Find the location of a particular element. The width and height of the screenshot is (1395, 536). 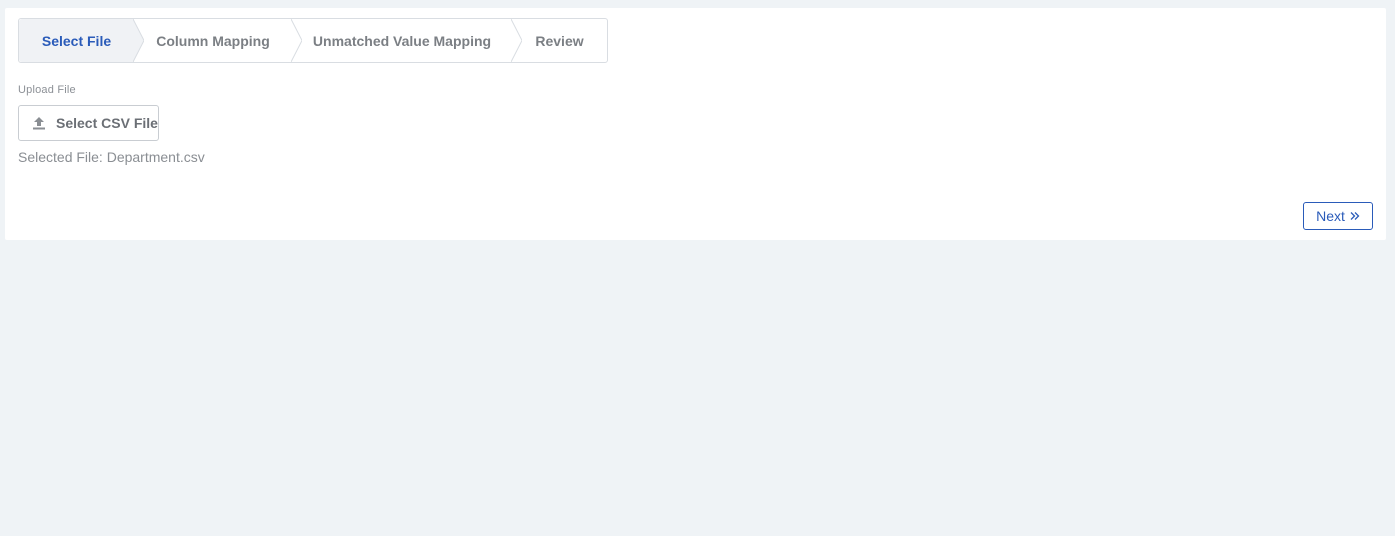

step-label: Select File is located at coordinates (76, 40).